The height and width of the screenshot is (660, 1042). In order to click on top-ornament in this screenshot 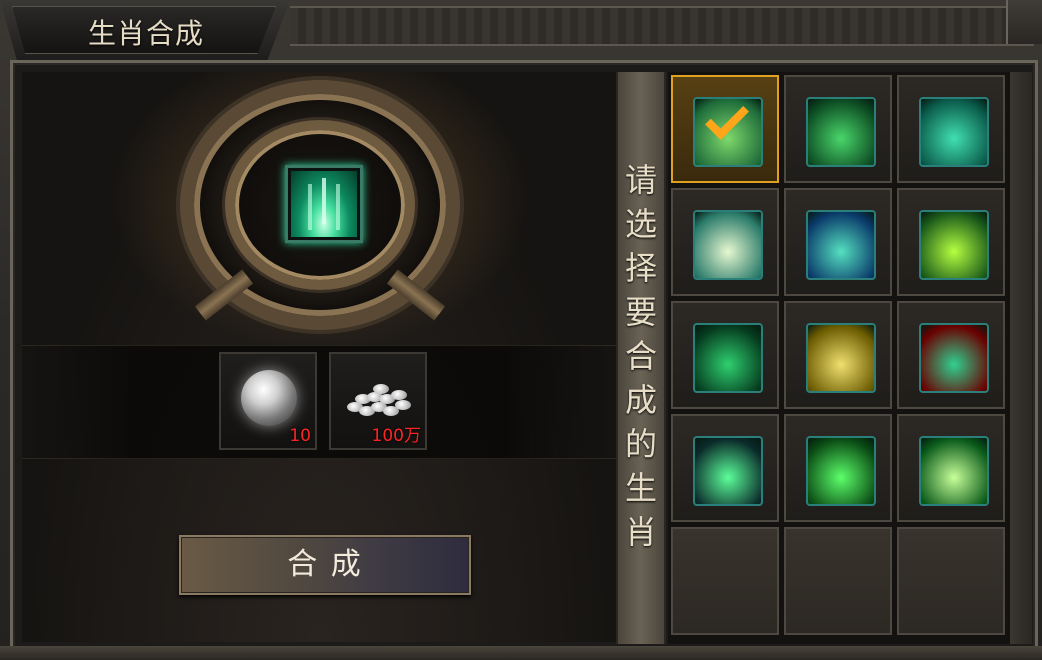, I will do `click(662, 26)`.